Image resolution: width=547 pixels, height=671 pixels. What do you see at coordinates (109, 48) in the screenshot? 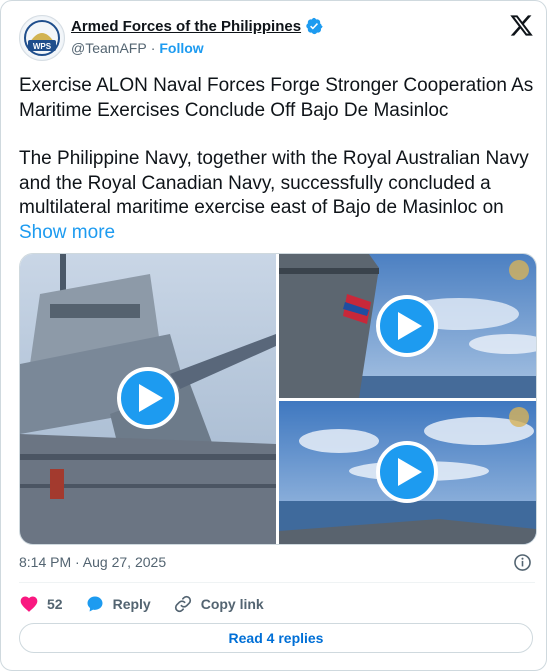
I see `author-handle: @TeamAFP` at bounding box center [109, 48].